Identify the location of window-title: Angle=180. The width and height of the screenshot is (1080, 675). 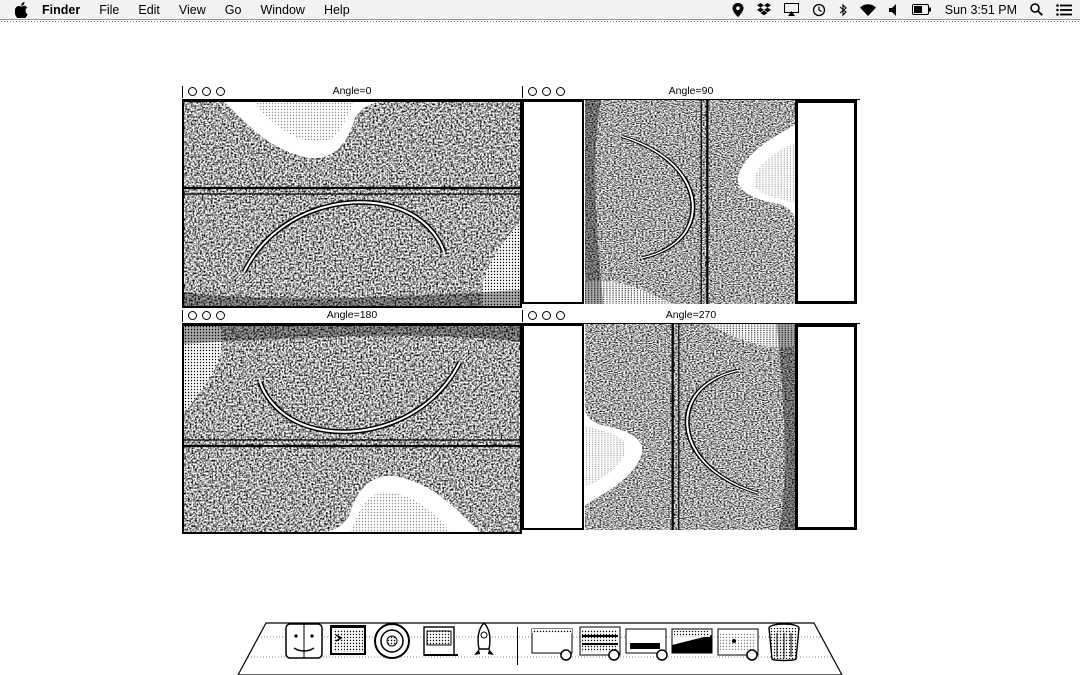
(352, 315).